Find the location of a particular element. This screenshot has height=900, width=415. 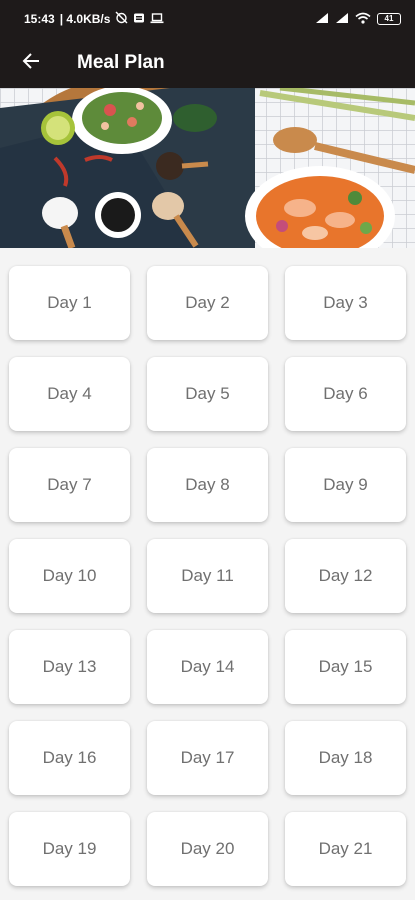

day-label: Day 6 is located at coordinates (345, 393).